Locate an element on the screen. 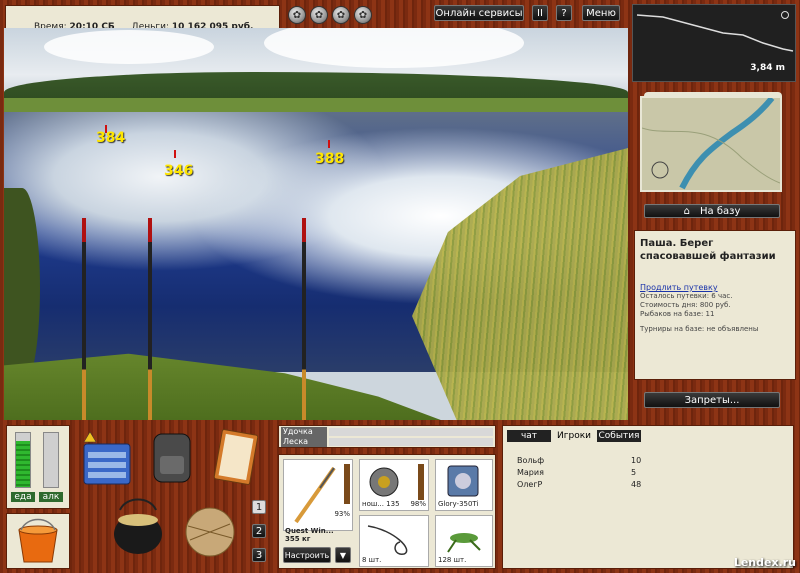 This screenshot has width=800, height=573. fishers-count: Рыбаков на базе: 11 is located at coordinates (677, 314).